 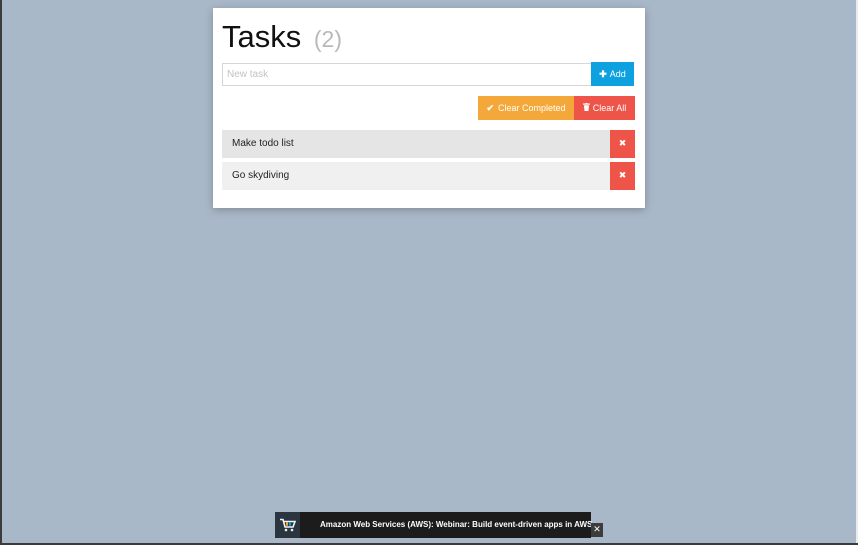 I want to click on clear-completed-button: ✔ Clear Completed, so click(x=526, y=108).